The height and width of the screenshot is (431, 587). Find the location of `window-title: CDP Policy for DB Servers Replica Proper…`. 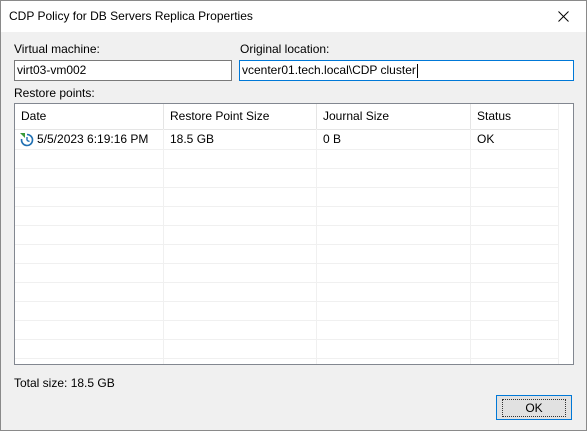

window-title: CDP Policy for DB Servers Replica Proper… is located at coordinates (131, 16).